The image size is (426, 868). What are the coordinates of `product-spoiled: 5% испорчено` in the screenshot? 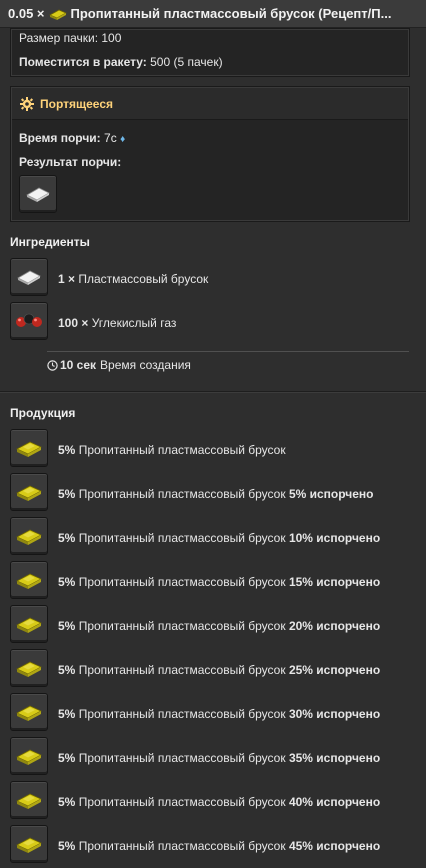 It's located at (331, 494).